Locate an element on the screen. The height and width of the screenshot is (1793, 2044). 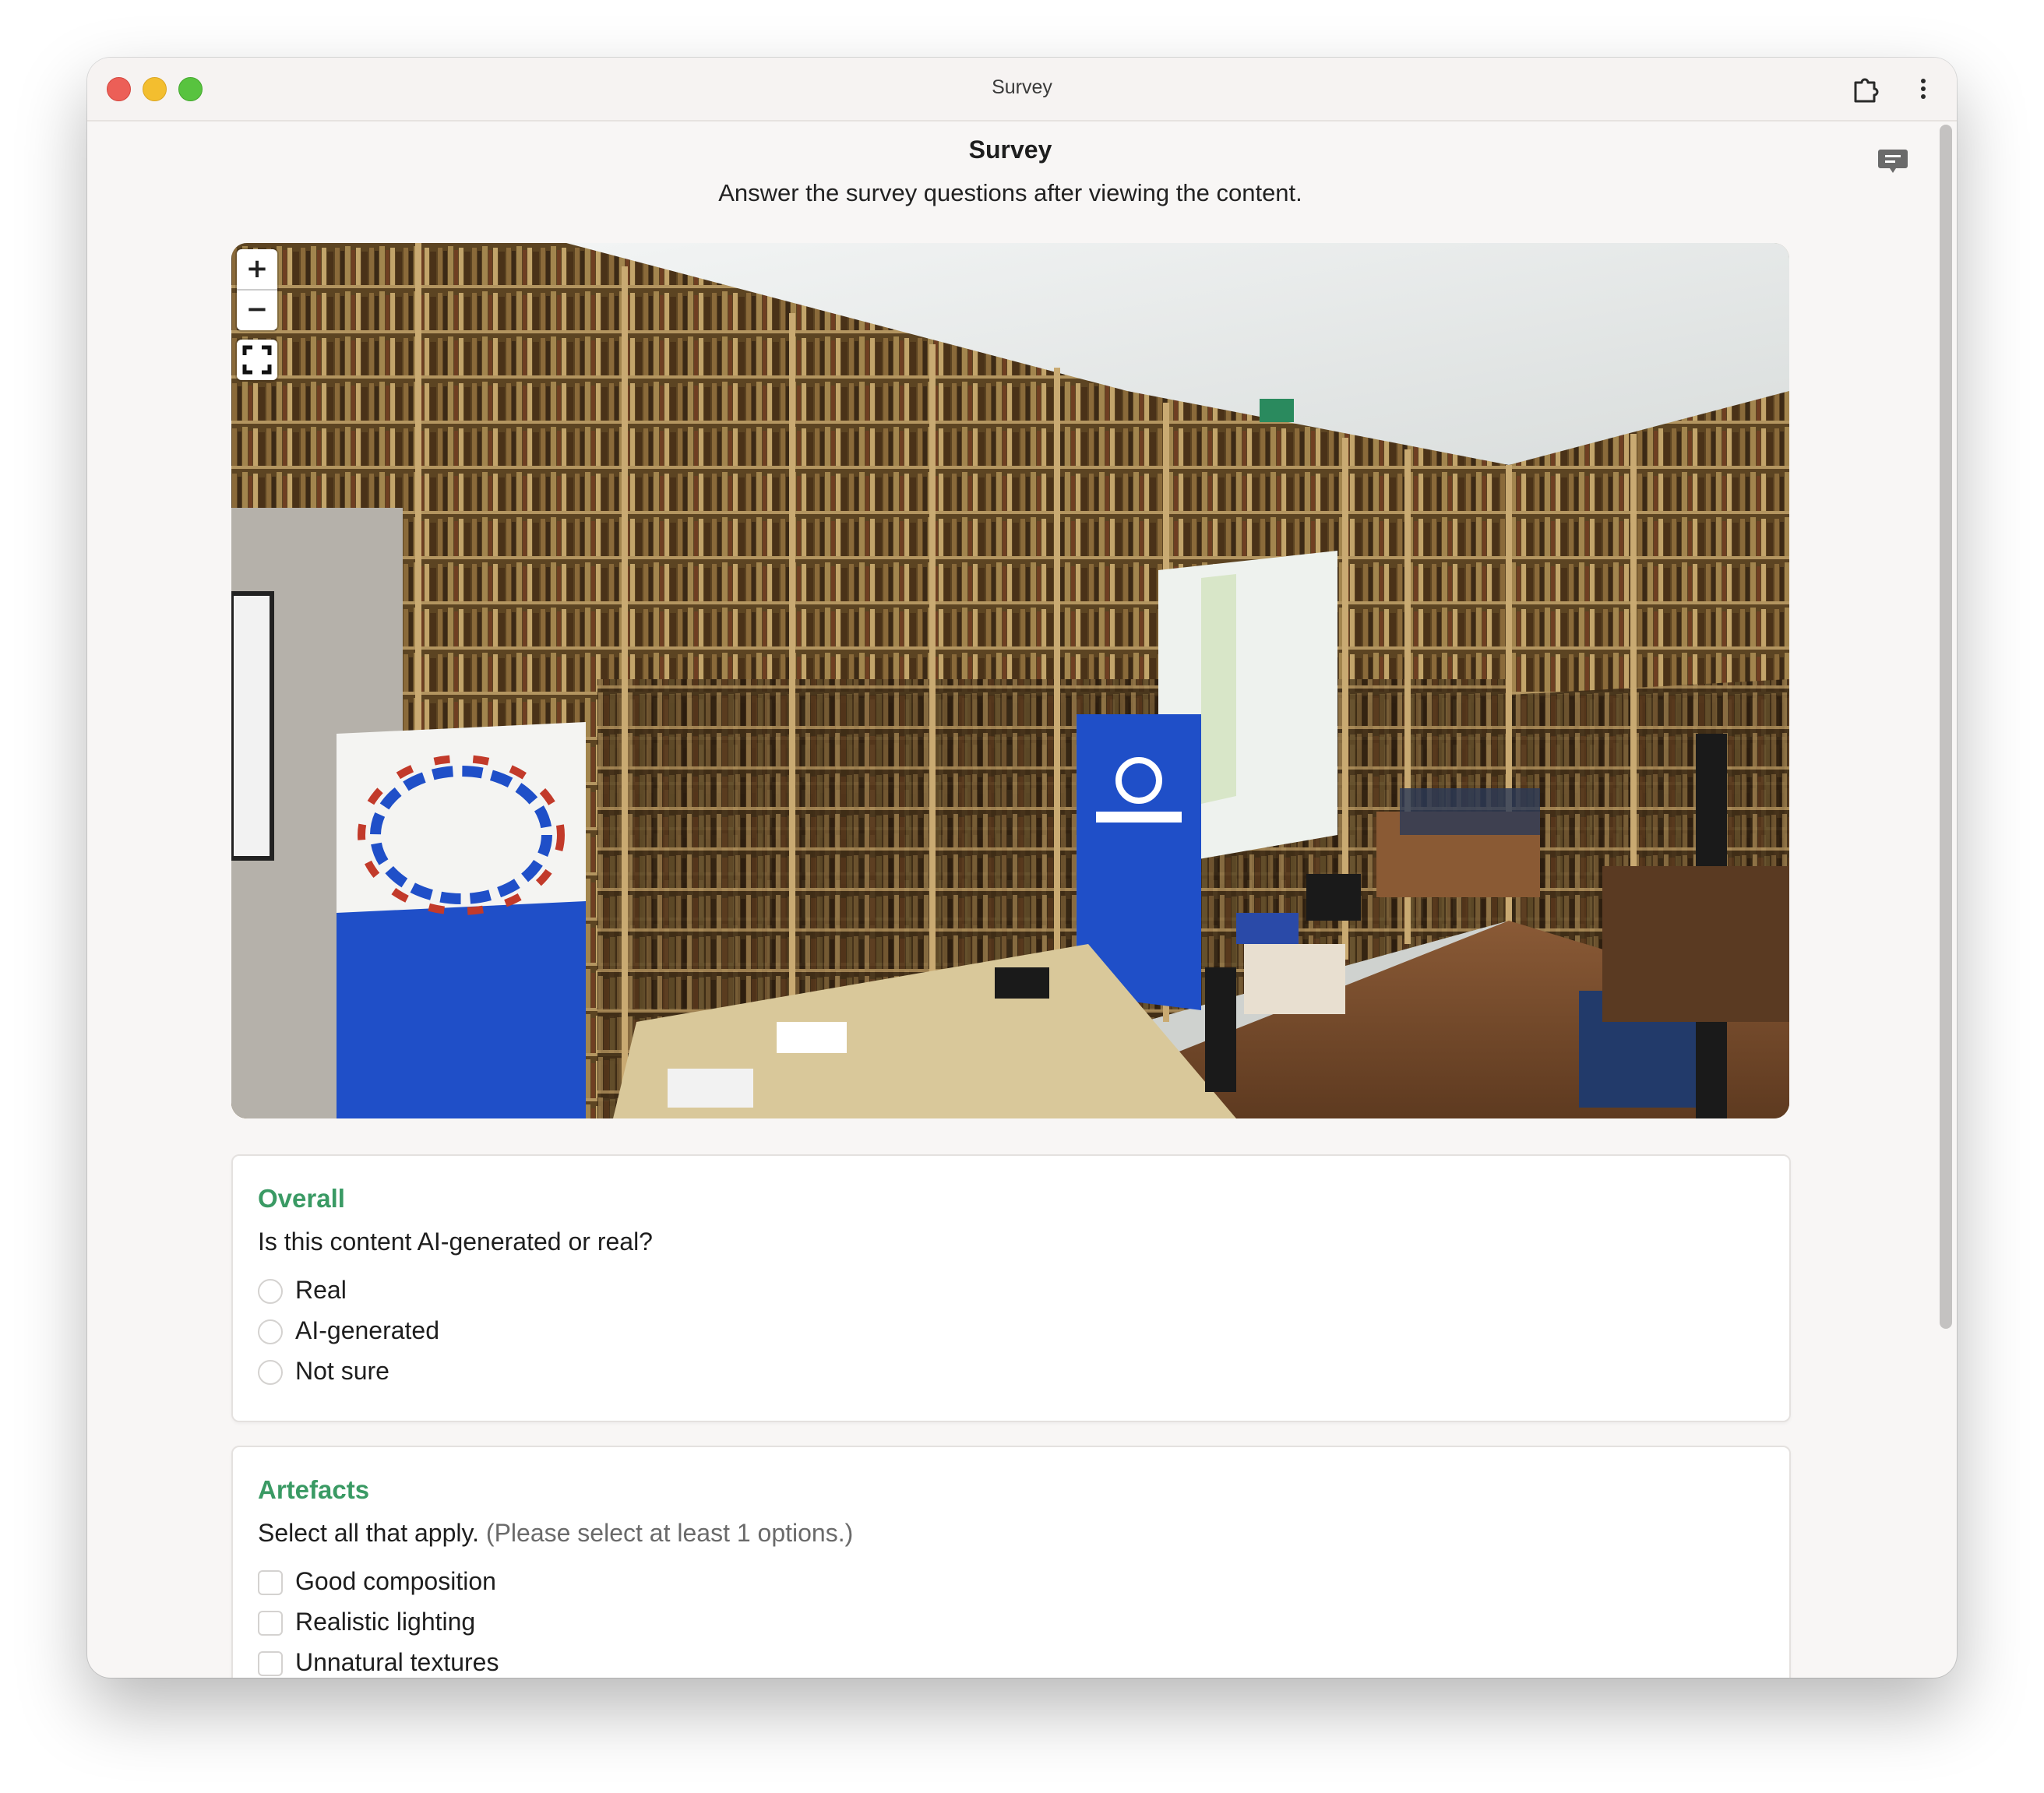
artefacts-hint: (Please select at least 1 options.) is located at coordinates (669, 1533).